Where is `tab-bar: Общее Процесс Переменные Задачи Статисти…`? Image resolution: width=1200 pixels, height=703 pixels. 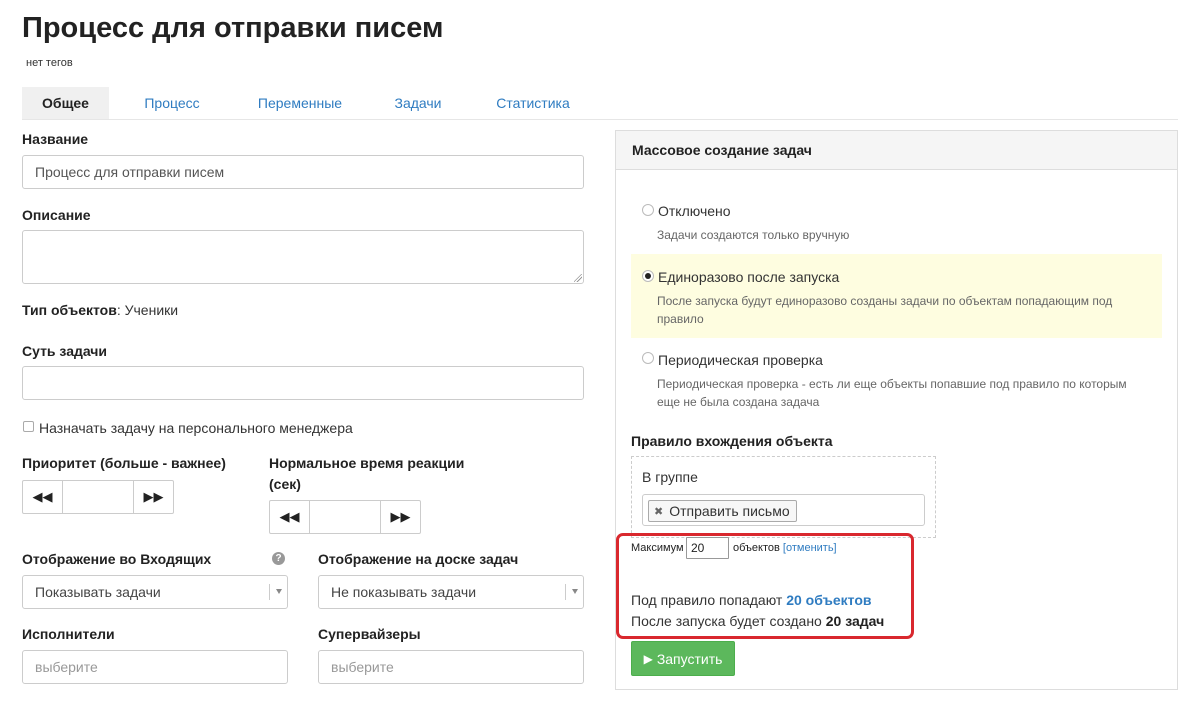 tab-bar: Общее Процесс Переменные Задачи Статисти… is located at coordinates (600, 103).